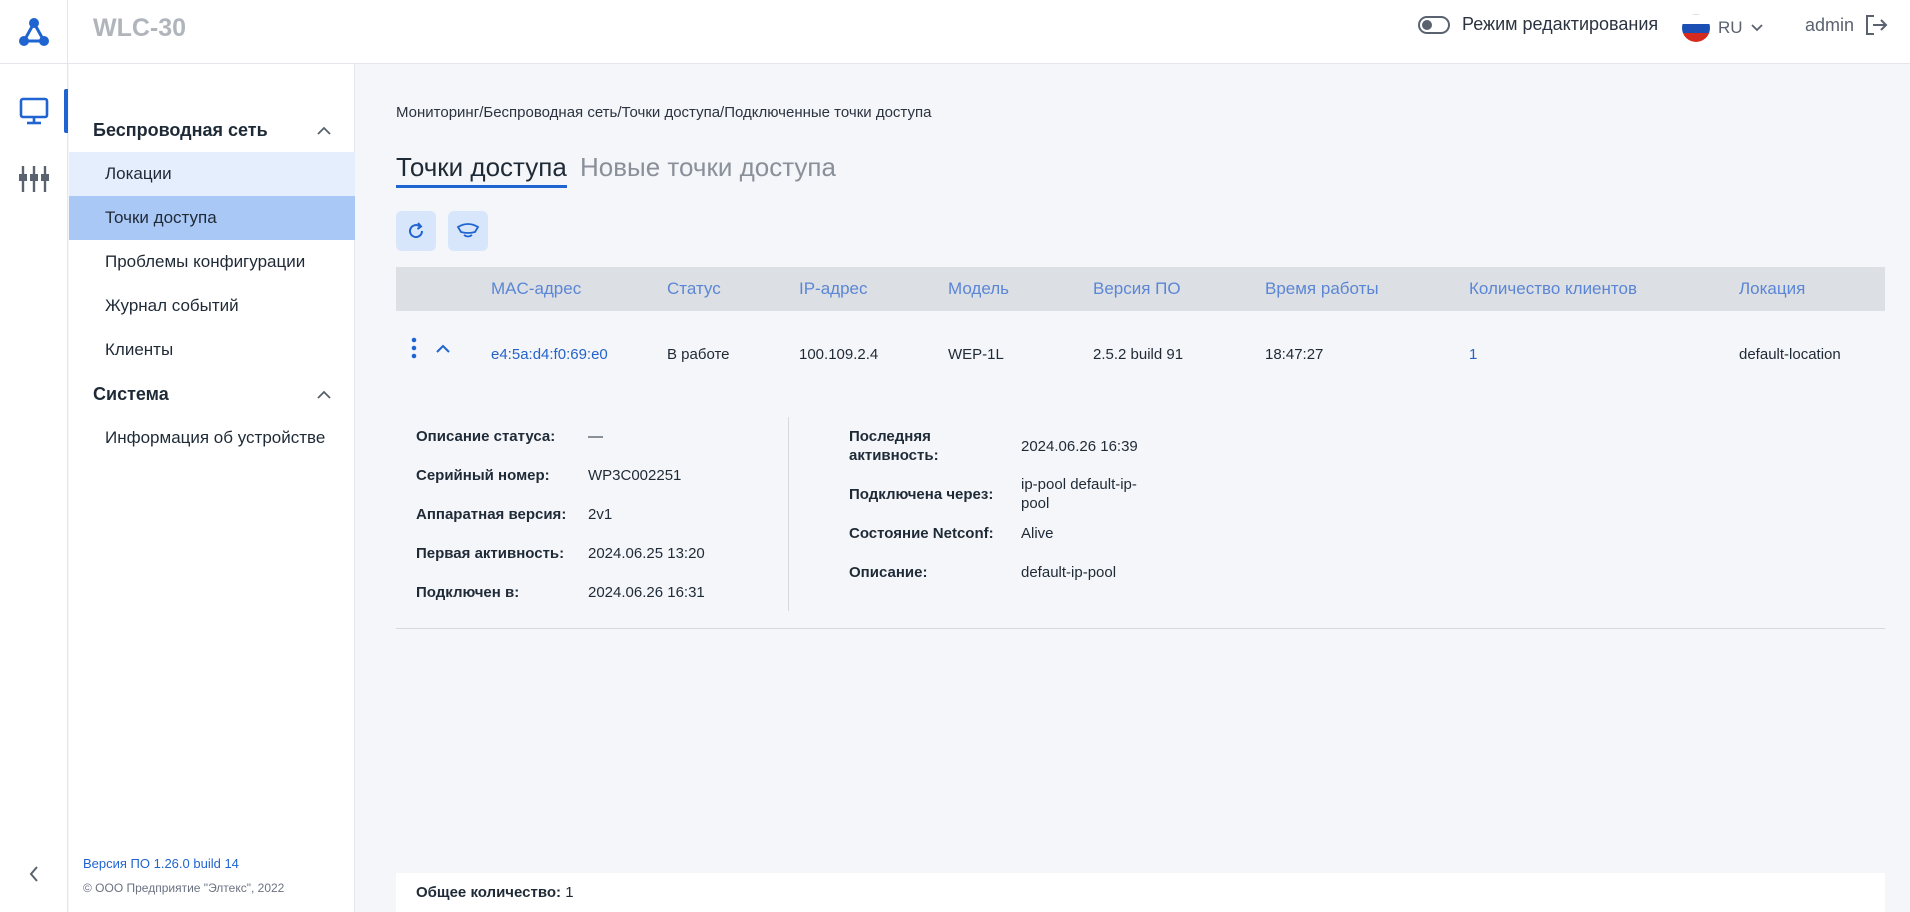  I want to click on user-menu: admin, so click(1846, 25).